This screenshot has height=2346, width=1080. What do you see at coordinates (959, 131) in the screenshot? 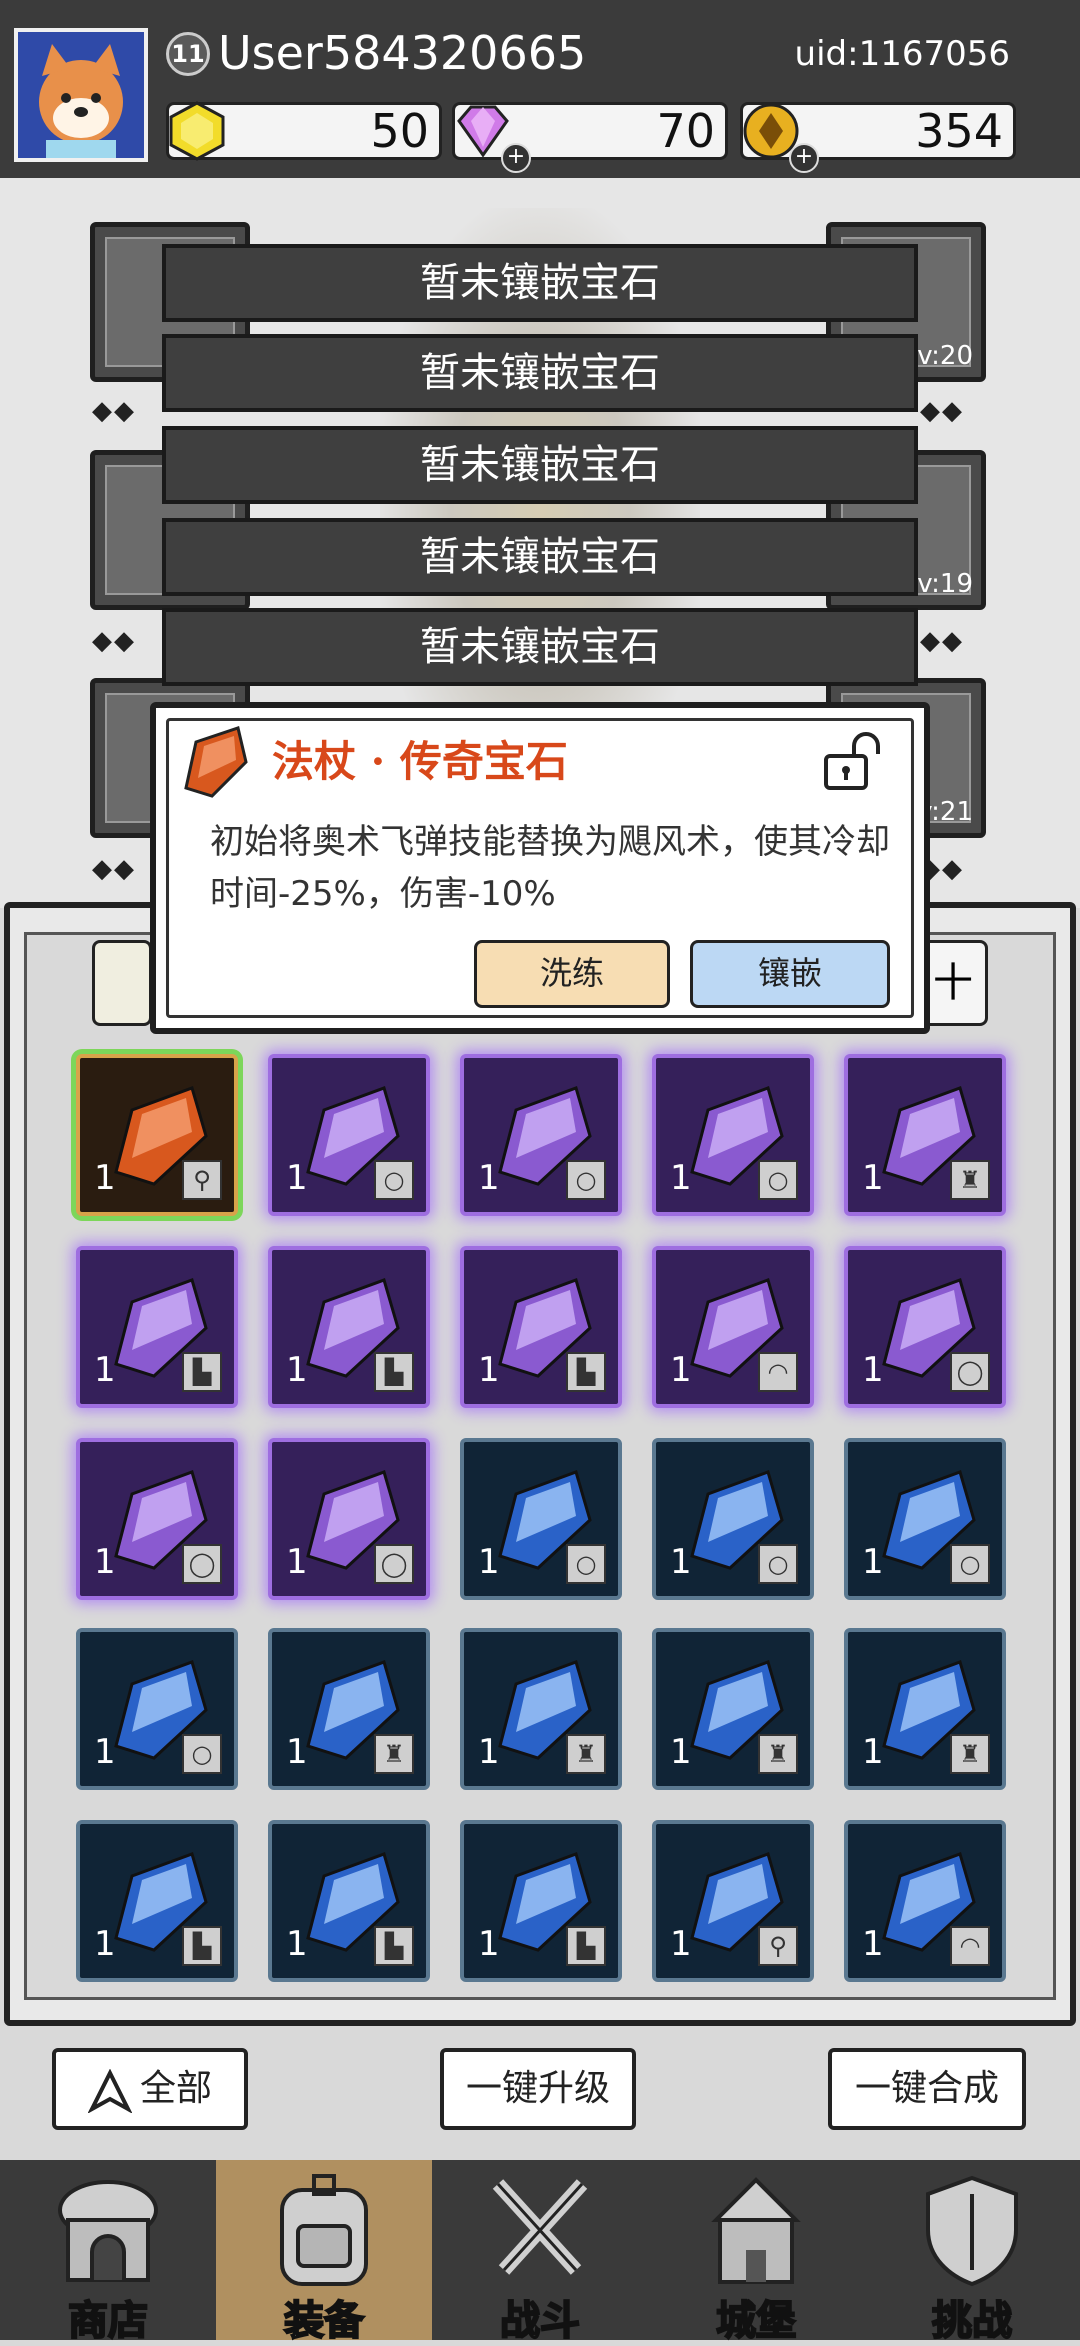
I see `coin-value: 354` at bounding box center [959, 131].